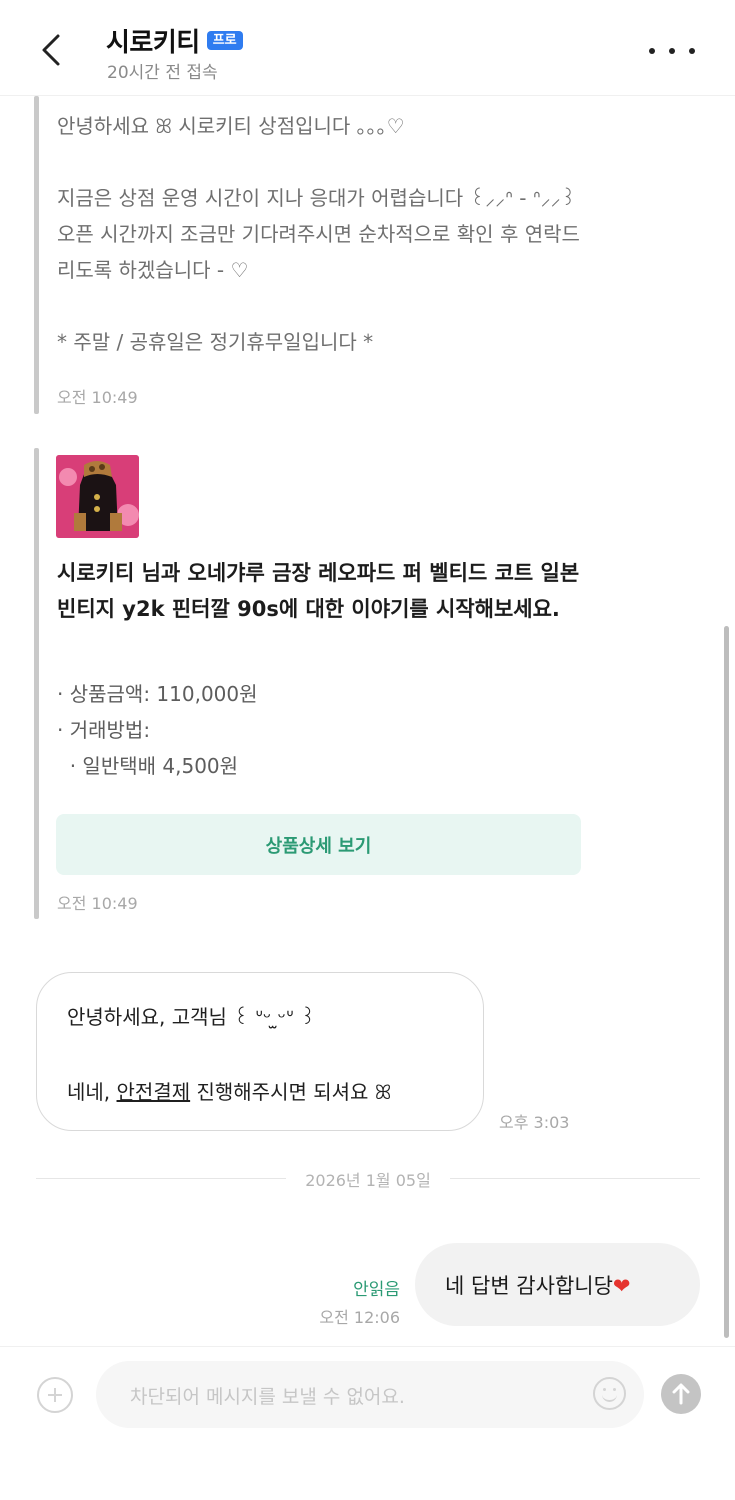 The image size is (735, 1500). Describe the element at coordinates (534, 1122) in the screenshot. I see `message-time: 오후 3:03` at that location.